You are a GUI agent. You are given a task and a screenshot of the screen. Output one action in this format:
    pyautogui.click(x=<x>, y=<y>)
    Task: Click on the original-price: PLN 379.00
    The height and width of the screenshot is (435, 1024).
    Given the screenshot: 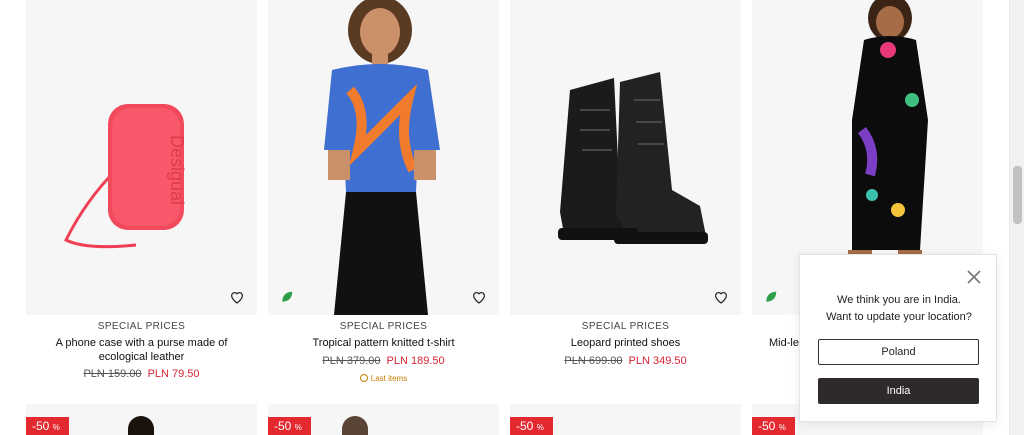 What is the action you would take?
    pyautogui.click(x=351, y=361)
    